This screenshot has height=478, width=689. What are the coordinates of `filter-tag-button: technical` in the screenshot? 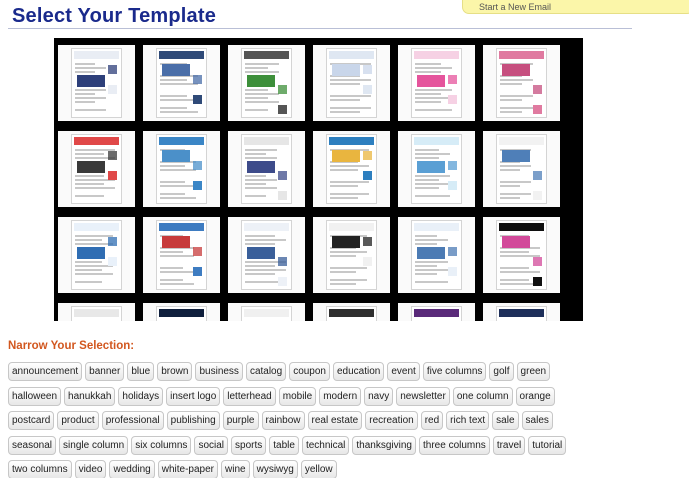 It's located at (325, 445).